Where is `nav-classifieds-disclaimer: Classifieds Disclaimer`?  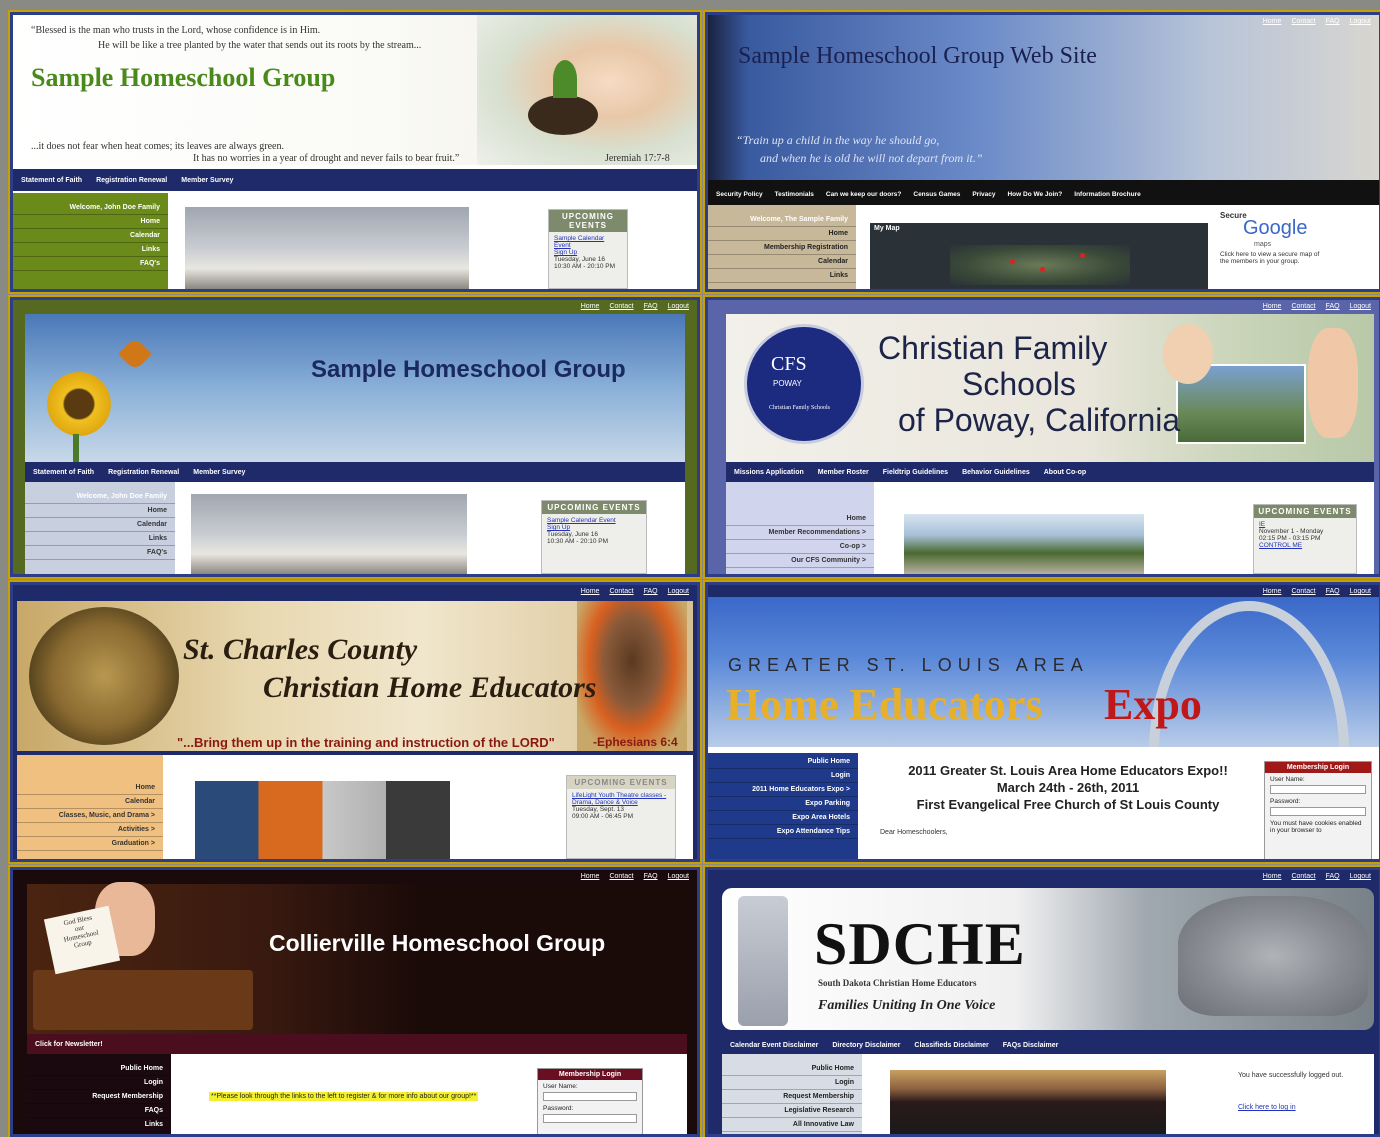 nav-classifieds-disclaimer: Classifieds Disclaimer is located at coordinates (951, 1045).